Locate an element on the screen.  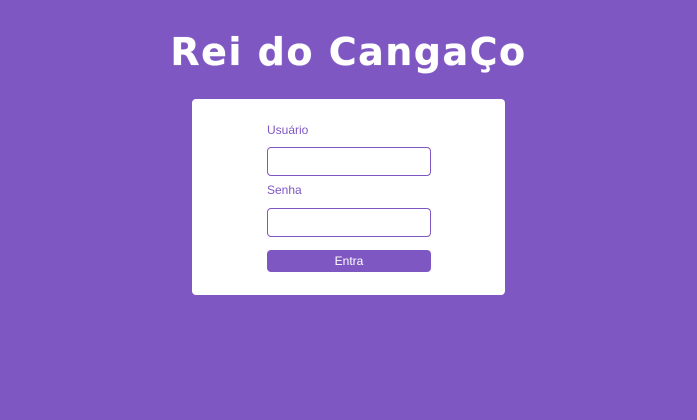
login-submit-button: Entra is located at coordinates (349, 261).